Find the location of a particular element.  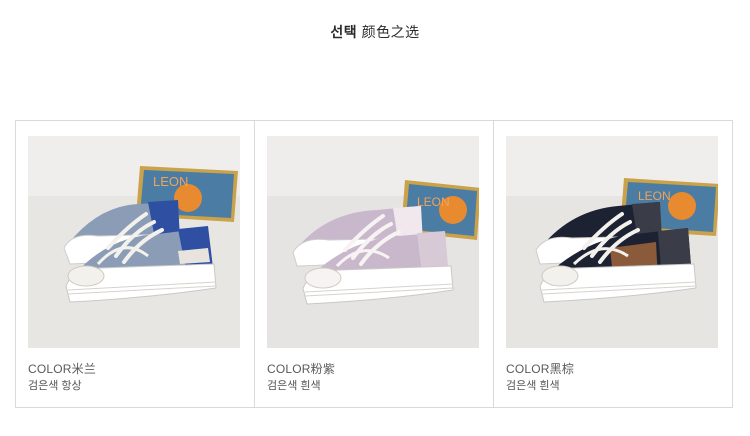

page-title: 선택 颜色之选 is located at coordinates (375, 32).